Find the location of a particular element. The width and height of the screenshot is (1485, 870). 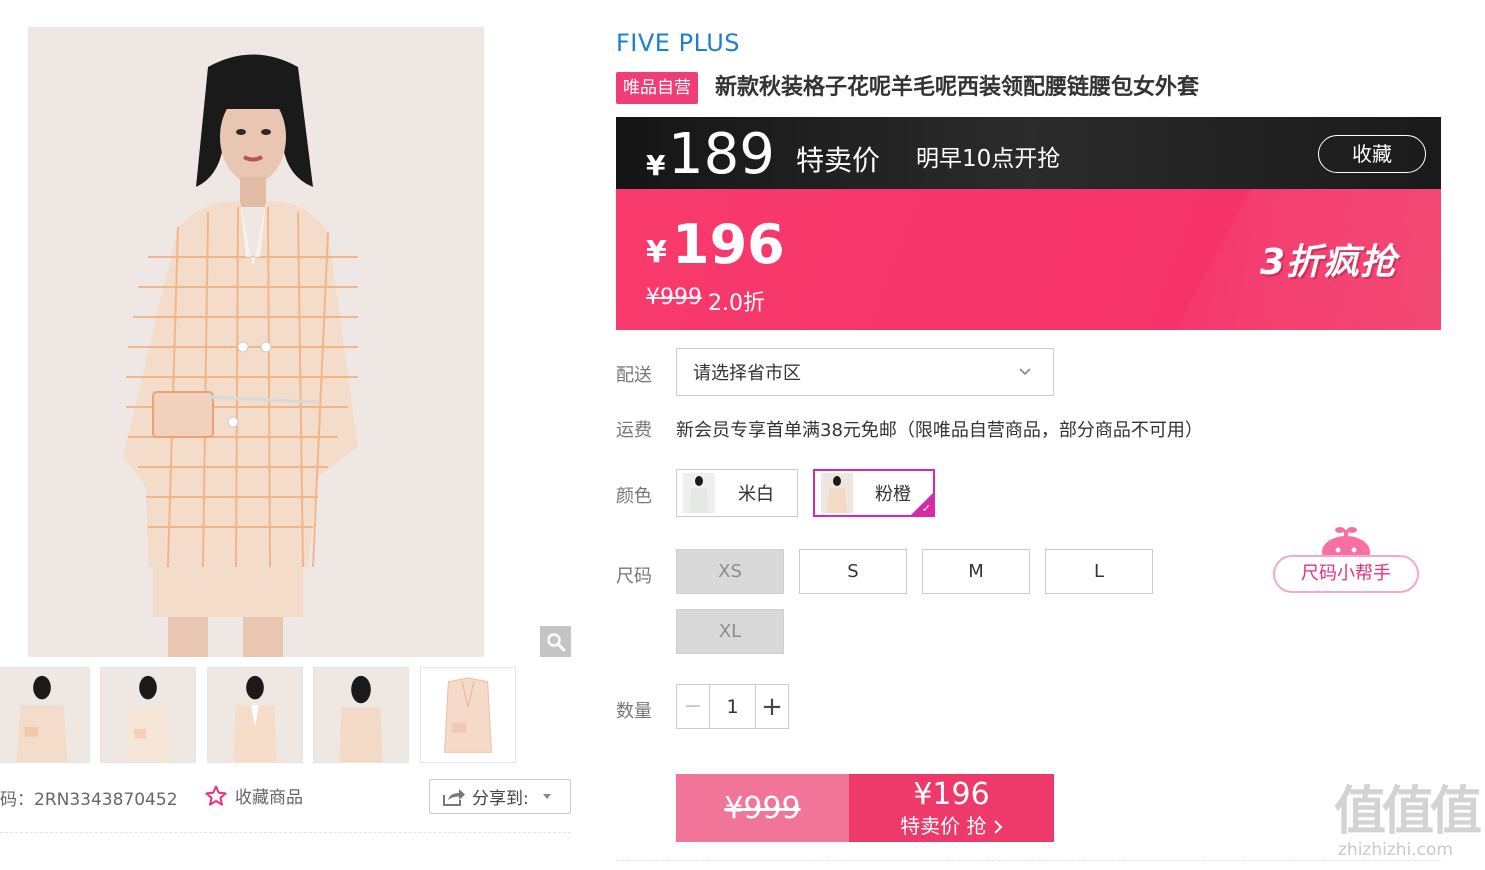

color-option-pink-orange: 粉橙 ✓ is located at coordinates (874, 493).